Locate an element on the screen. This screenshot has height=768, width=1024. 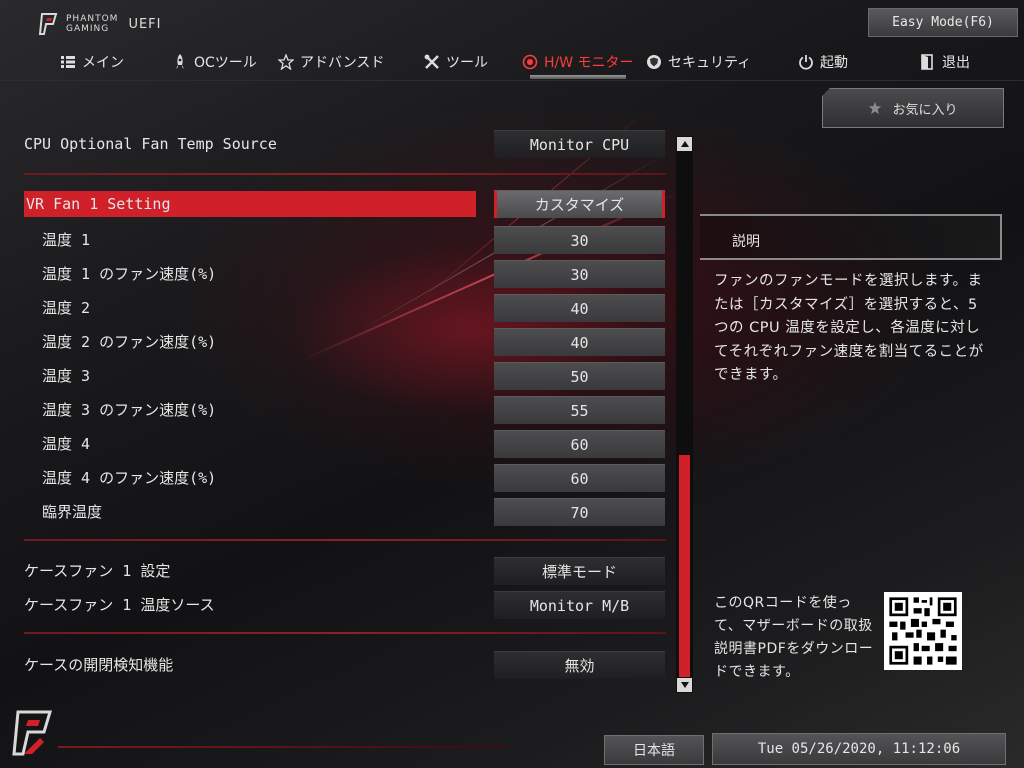
tab-label: OCツール is located at coordinates (225, 63).